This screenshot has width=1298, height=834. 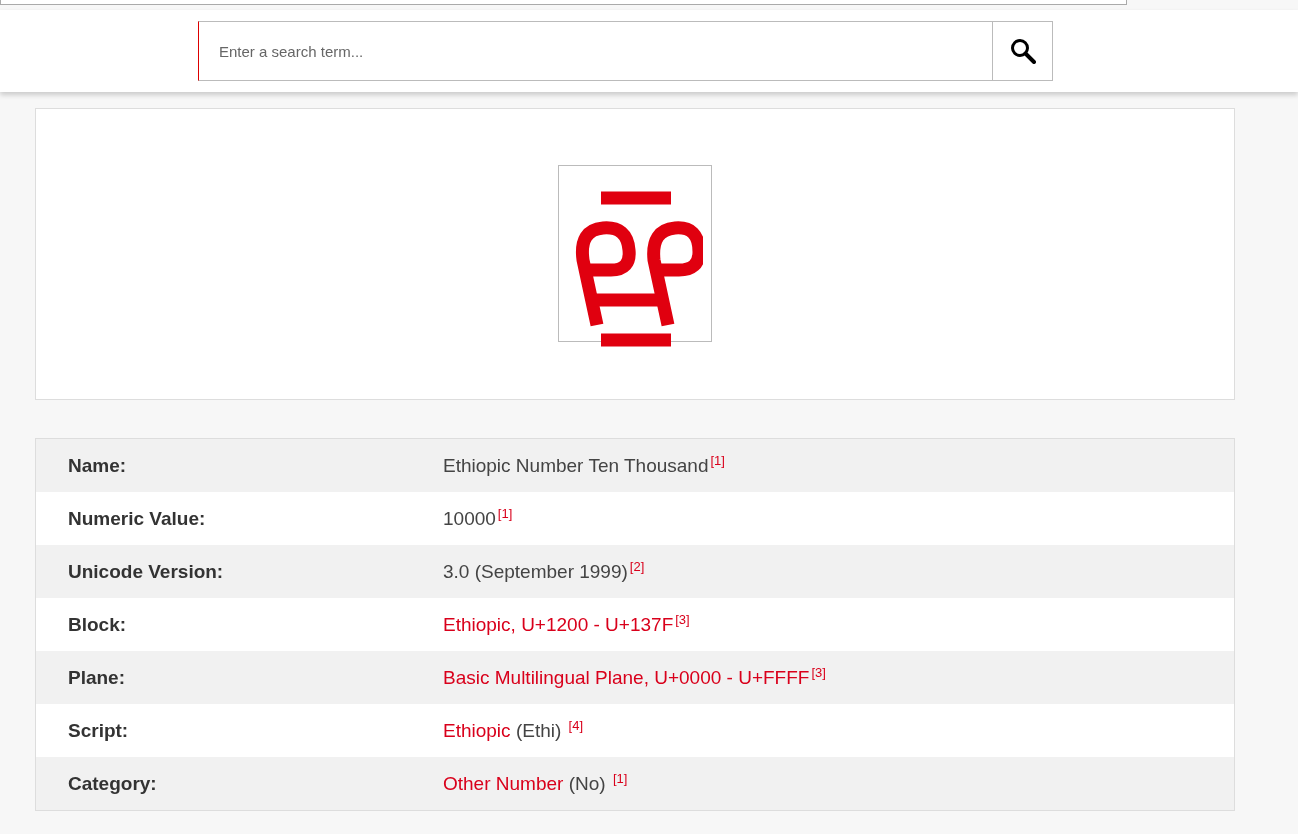 I want to click on search-icon, so click(x=1022, y=51).